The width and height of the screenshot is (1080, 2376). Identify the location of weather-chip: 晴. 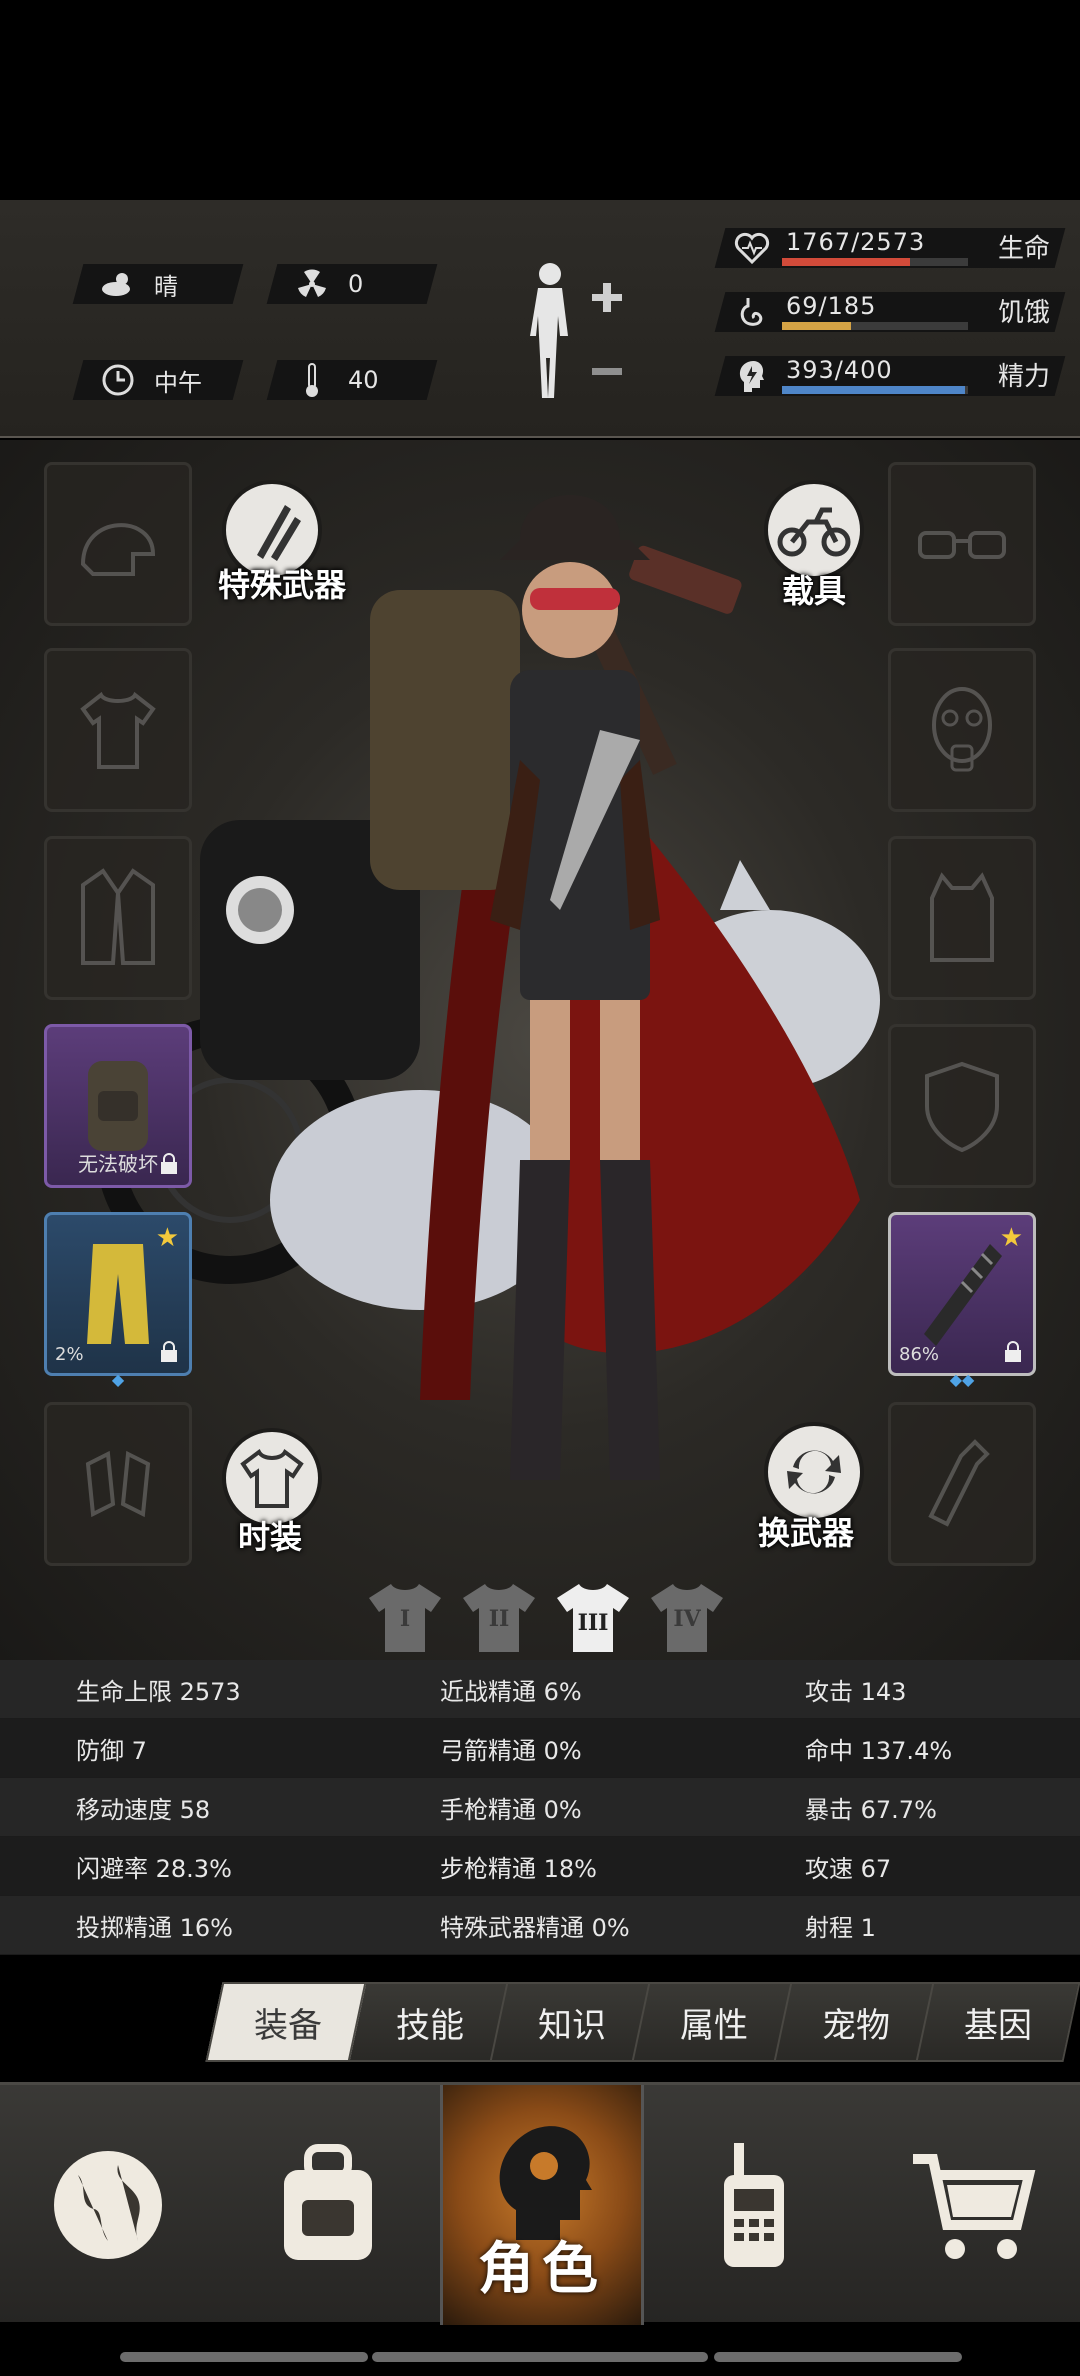
(158, 284).